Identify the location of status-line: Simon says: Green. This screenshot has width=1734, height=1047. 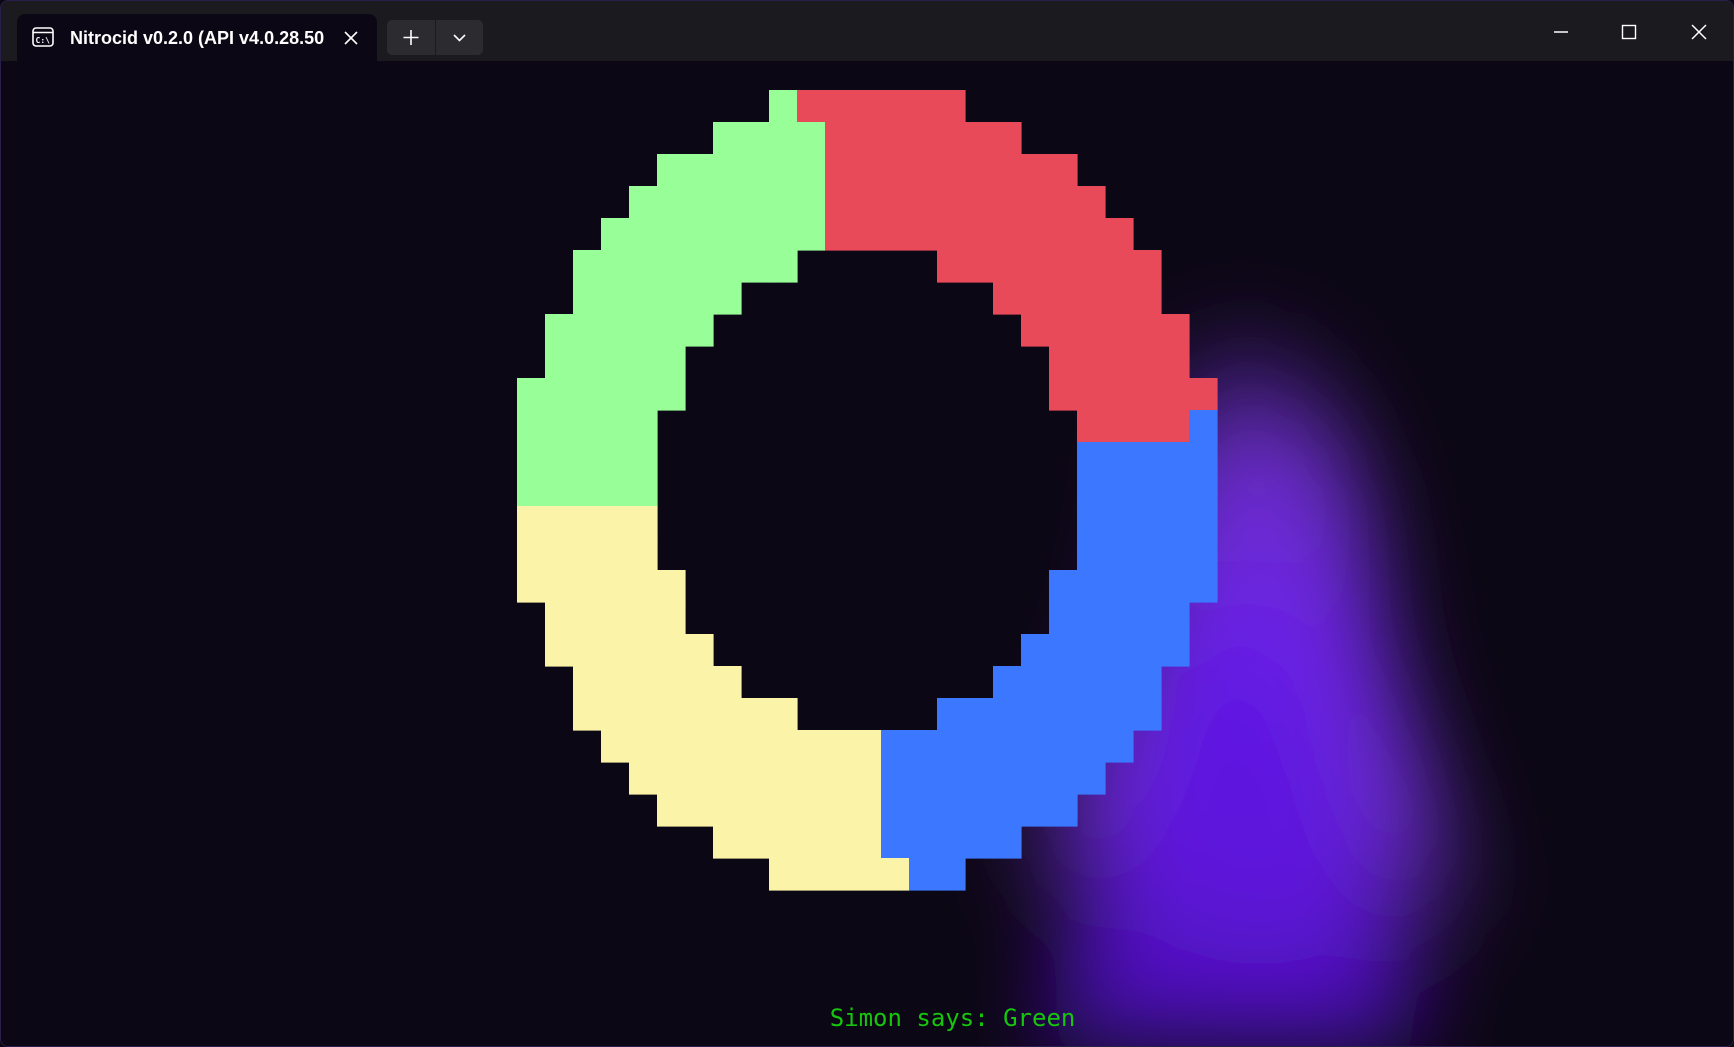
(909, 1002).